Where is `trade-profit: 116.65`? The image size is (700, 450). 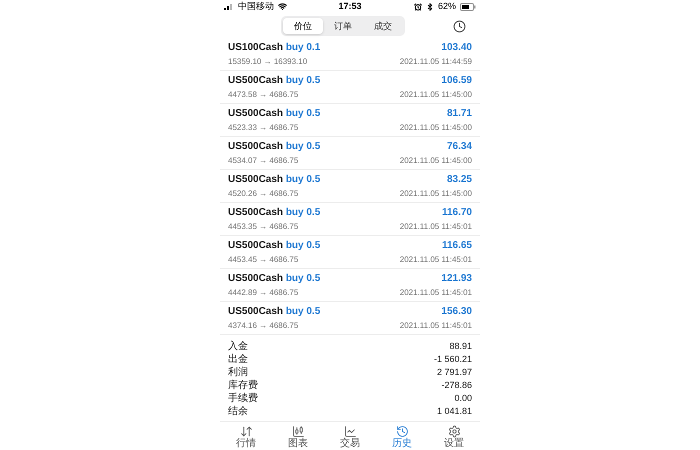
trade-profit: 116.65 is located at coordinates (457, 246).